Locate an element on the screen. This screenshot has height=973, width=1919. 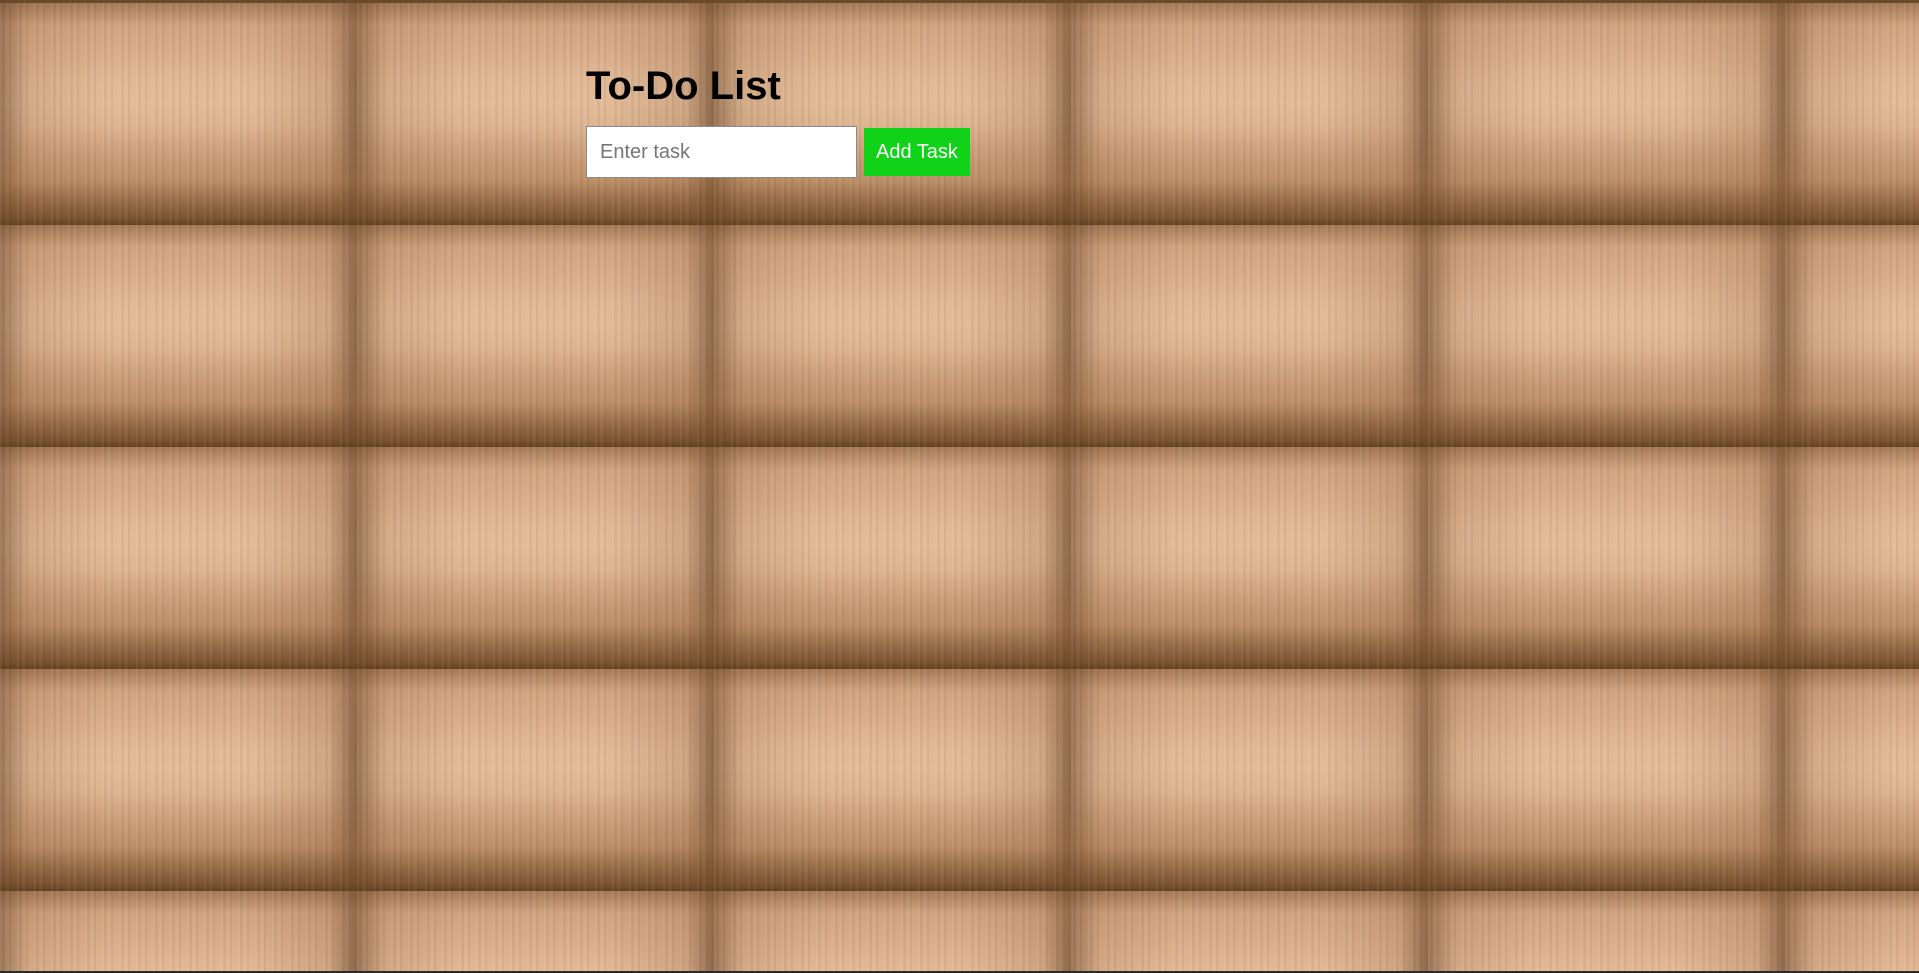
page-title: To-Do List is located at coordinates (683, 86).